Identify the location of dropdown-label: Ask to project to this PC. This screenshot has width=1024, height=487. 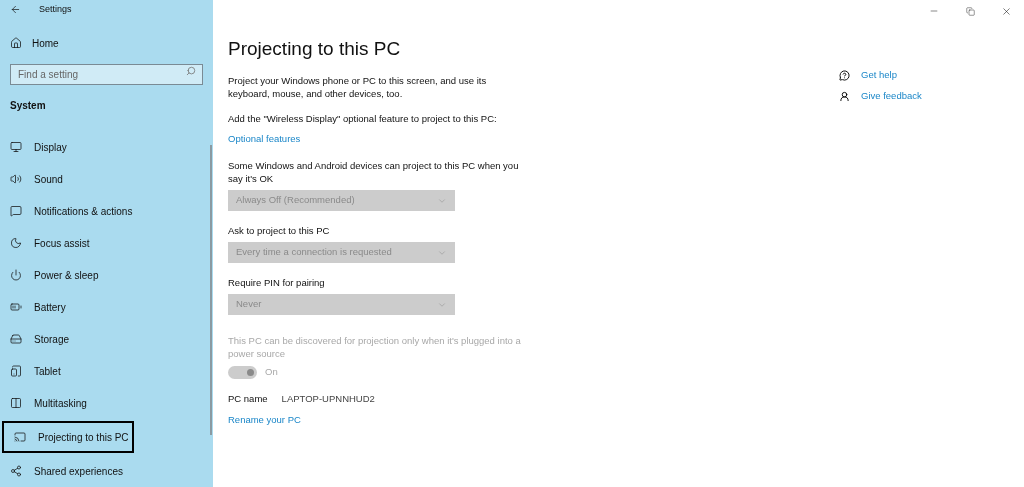
(279, 230).